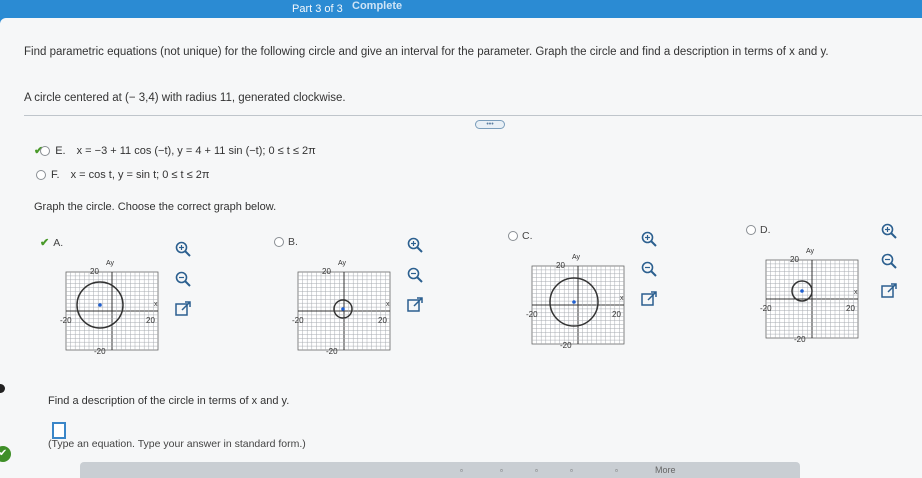 Image resolution: width=922 pixels, height=478 pixels. What do you see at coordinates (388, 304) in the screenshot?
I see `graph-b-x-axis: x` at bounding box center [388, 304].